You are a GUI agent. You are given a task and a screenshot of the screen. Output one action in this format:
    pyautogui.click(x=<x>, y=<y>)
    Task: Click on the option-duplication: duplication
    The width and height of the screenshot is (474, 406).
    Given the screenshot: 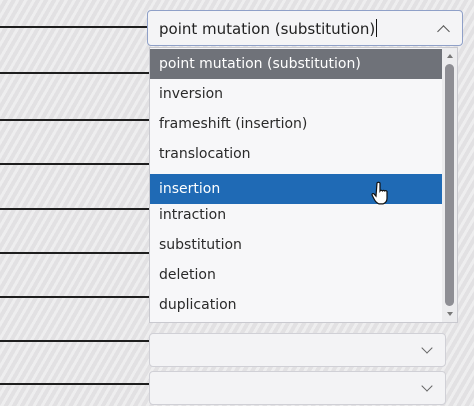 What is the action you would take?
    pyautogui.click(x=296, y=305)
    